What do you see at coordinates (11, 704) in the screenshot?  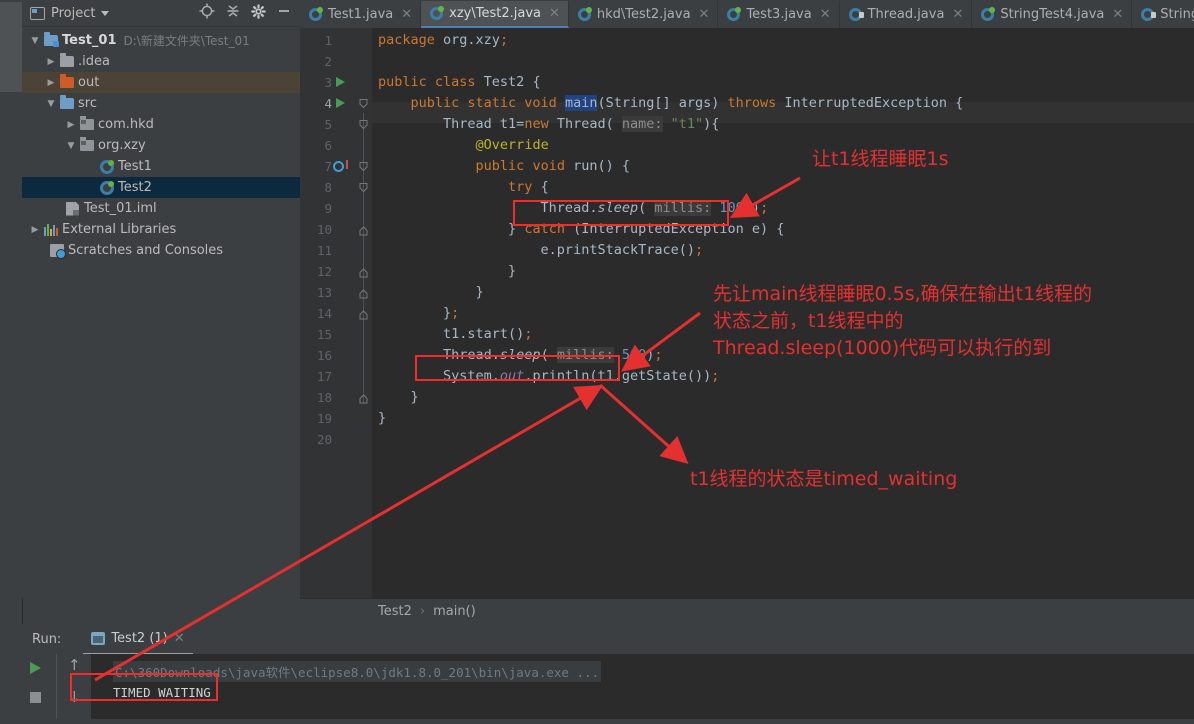 I see `sidebar-tab-favorites: Favorites` at bounding box center [11, 704].